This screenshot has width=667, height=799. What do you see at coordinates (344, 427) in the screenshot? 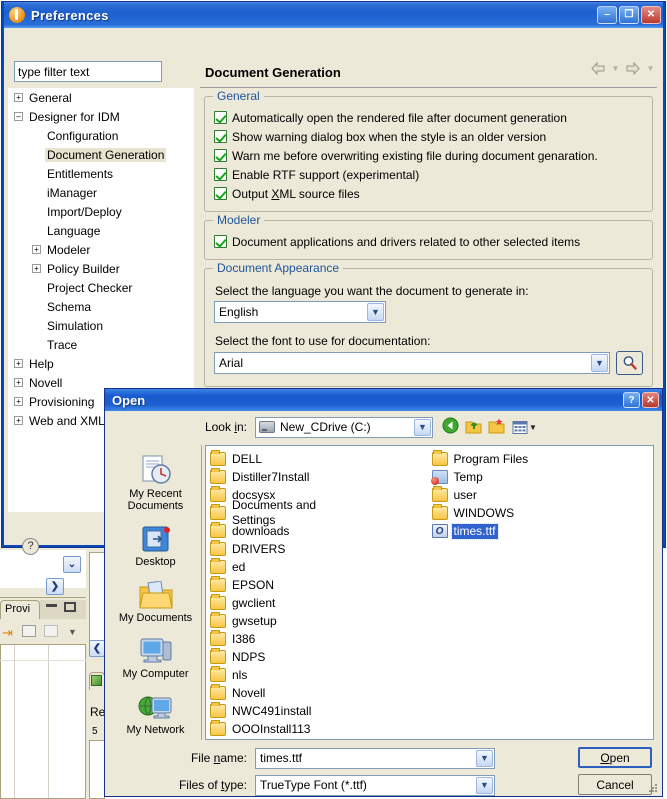
I see `look-in-combo: New_CDrive (C:) ▼` at bounding box center [344, 427].